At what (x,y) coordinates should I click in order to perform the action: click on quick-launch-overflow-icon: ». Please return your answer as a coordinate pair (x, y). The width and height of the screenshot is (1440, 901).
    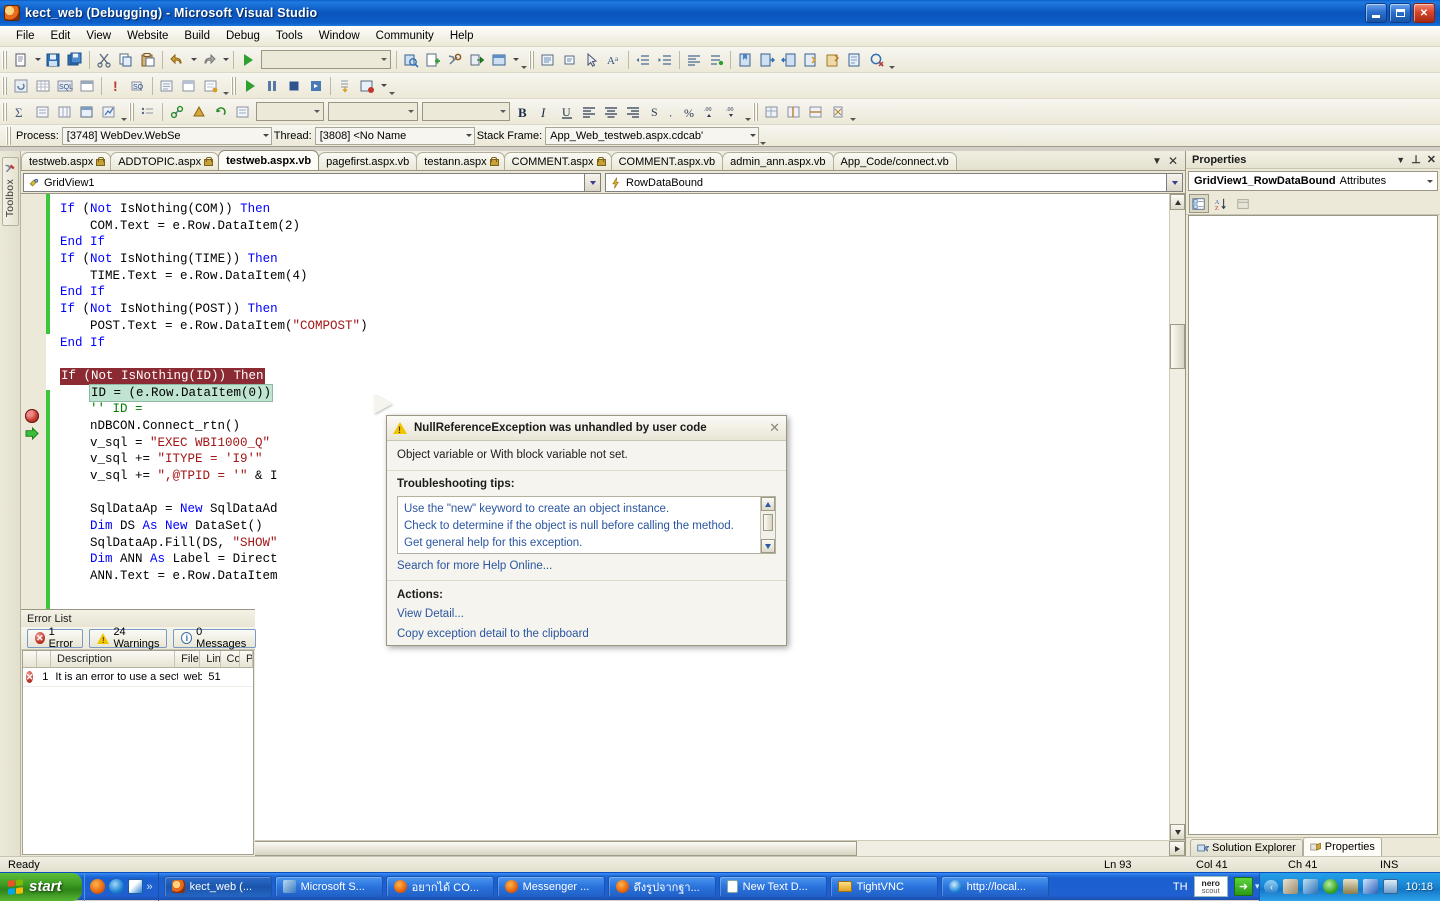
    Looking at the image, I should click on (150, 887).